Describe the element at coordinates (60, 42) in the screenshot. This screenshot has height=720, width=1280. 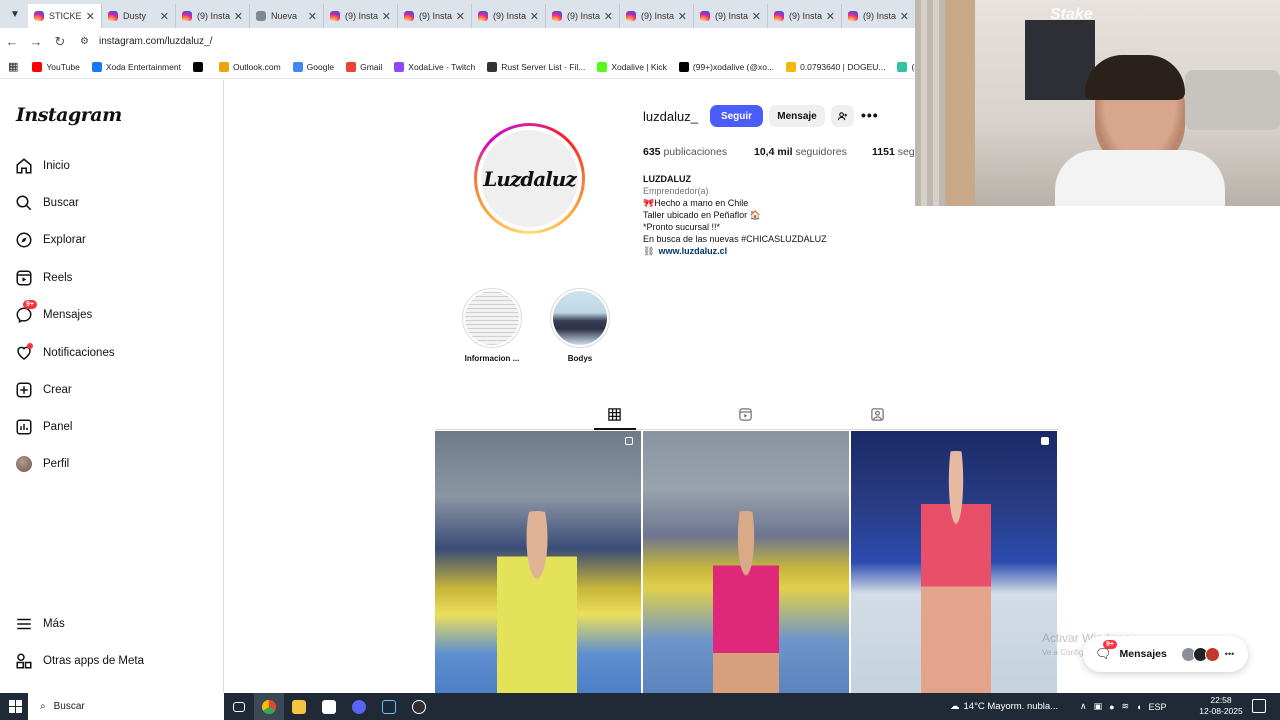
I see `reload-button: ↻` at that location.